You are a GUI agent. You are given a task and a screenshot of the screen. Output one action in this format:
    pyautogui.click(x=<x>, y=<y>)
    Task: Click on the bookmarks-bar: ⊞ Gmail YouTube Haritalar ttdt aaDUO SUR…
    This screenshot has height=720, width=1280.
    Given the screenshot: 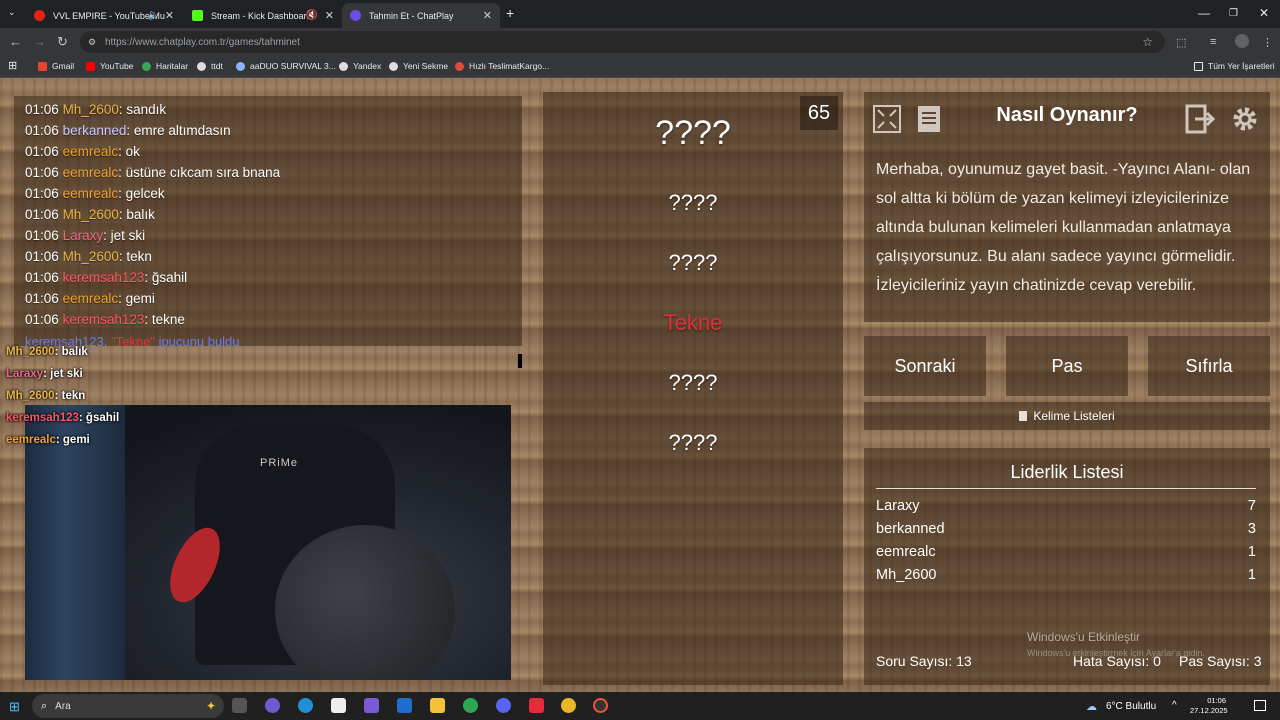 What is the action you would take?
    pyautogui.click(x=640, y=67)
    